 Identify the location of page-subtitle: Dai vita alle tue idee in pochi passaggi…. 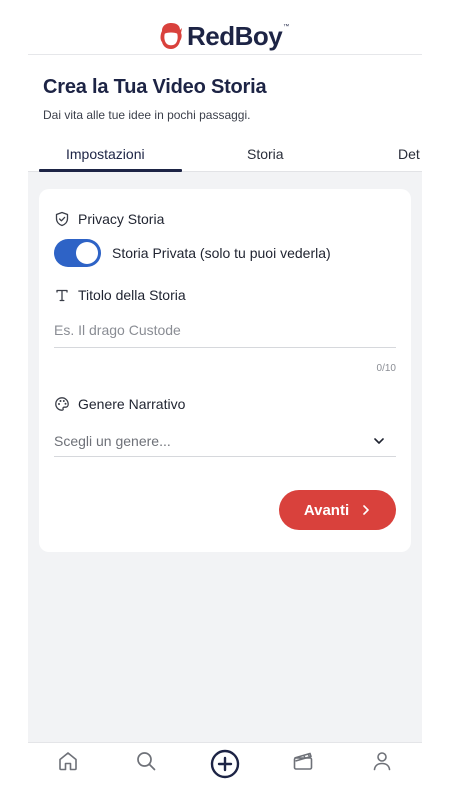
(147, 115).